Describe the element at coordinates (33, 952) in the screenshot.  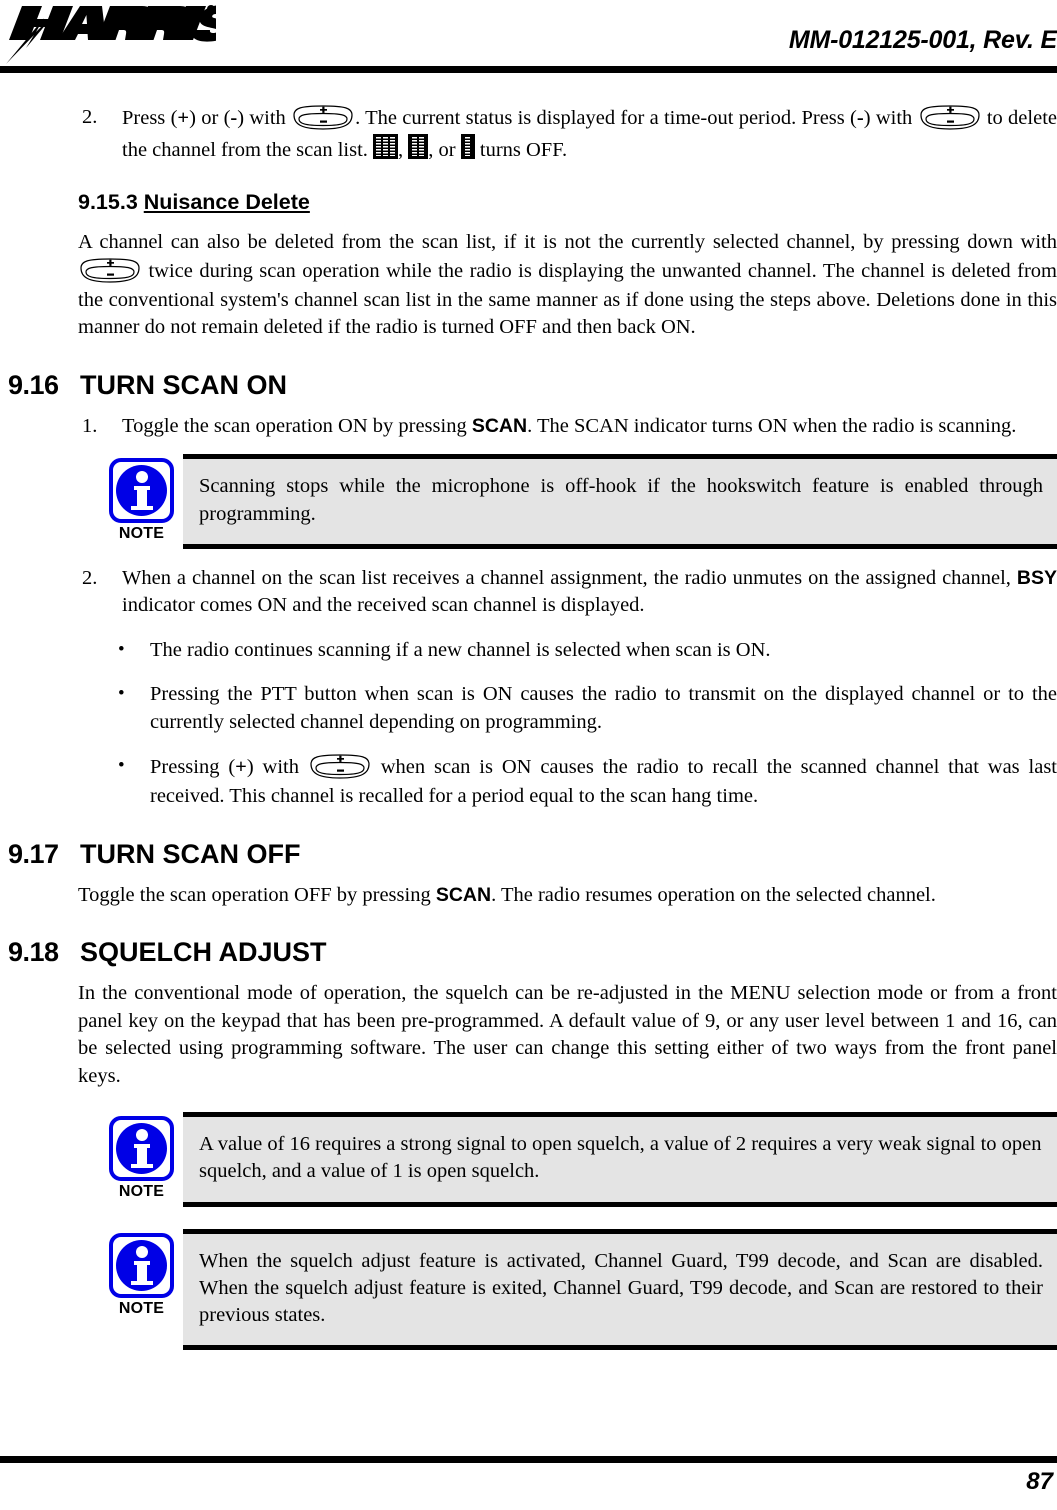
I see `heading-number: 9.18` at that location.